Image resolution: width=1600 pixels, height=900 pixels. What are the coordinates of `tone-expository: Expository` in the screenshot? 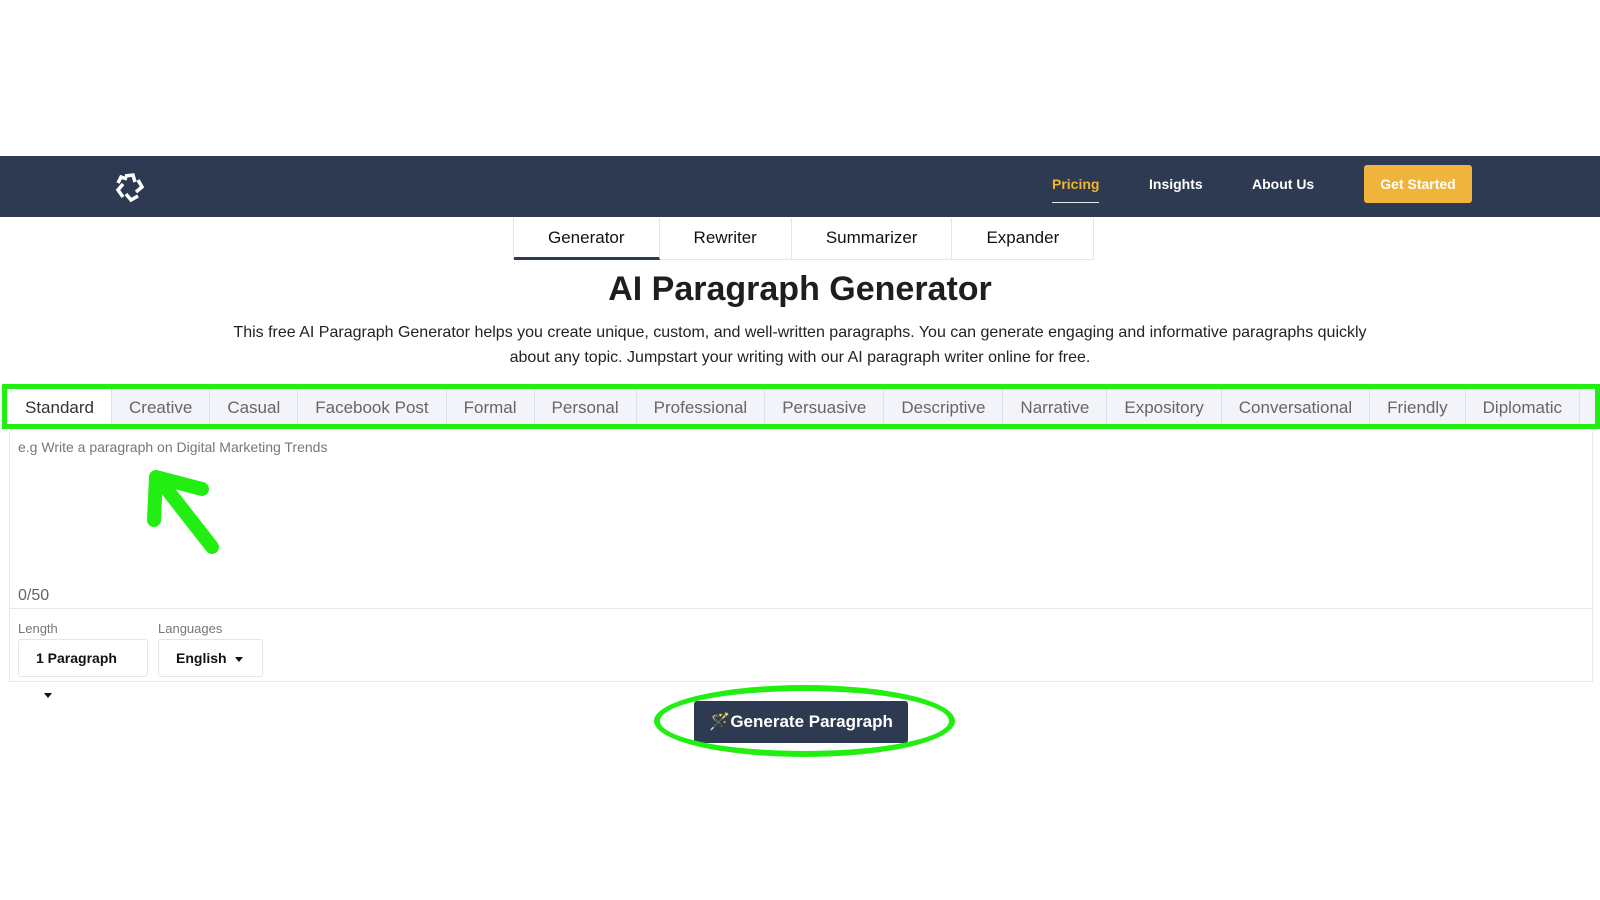 It's located at (1164, 407).